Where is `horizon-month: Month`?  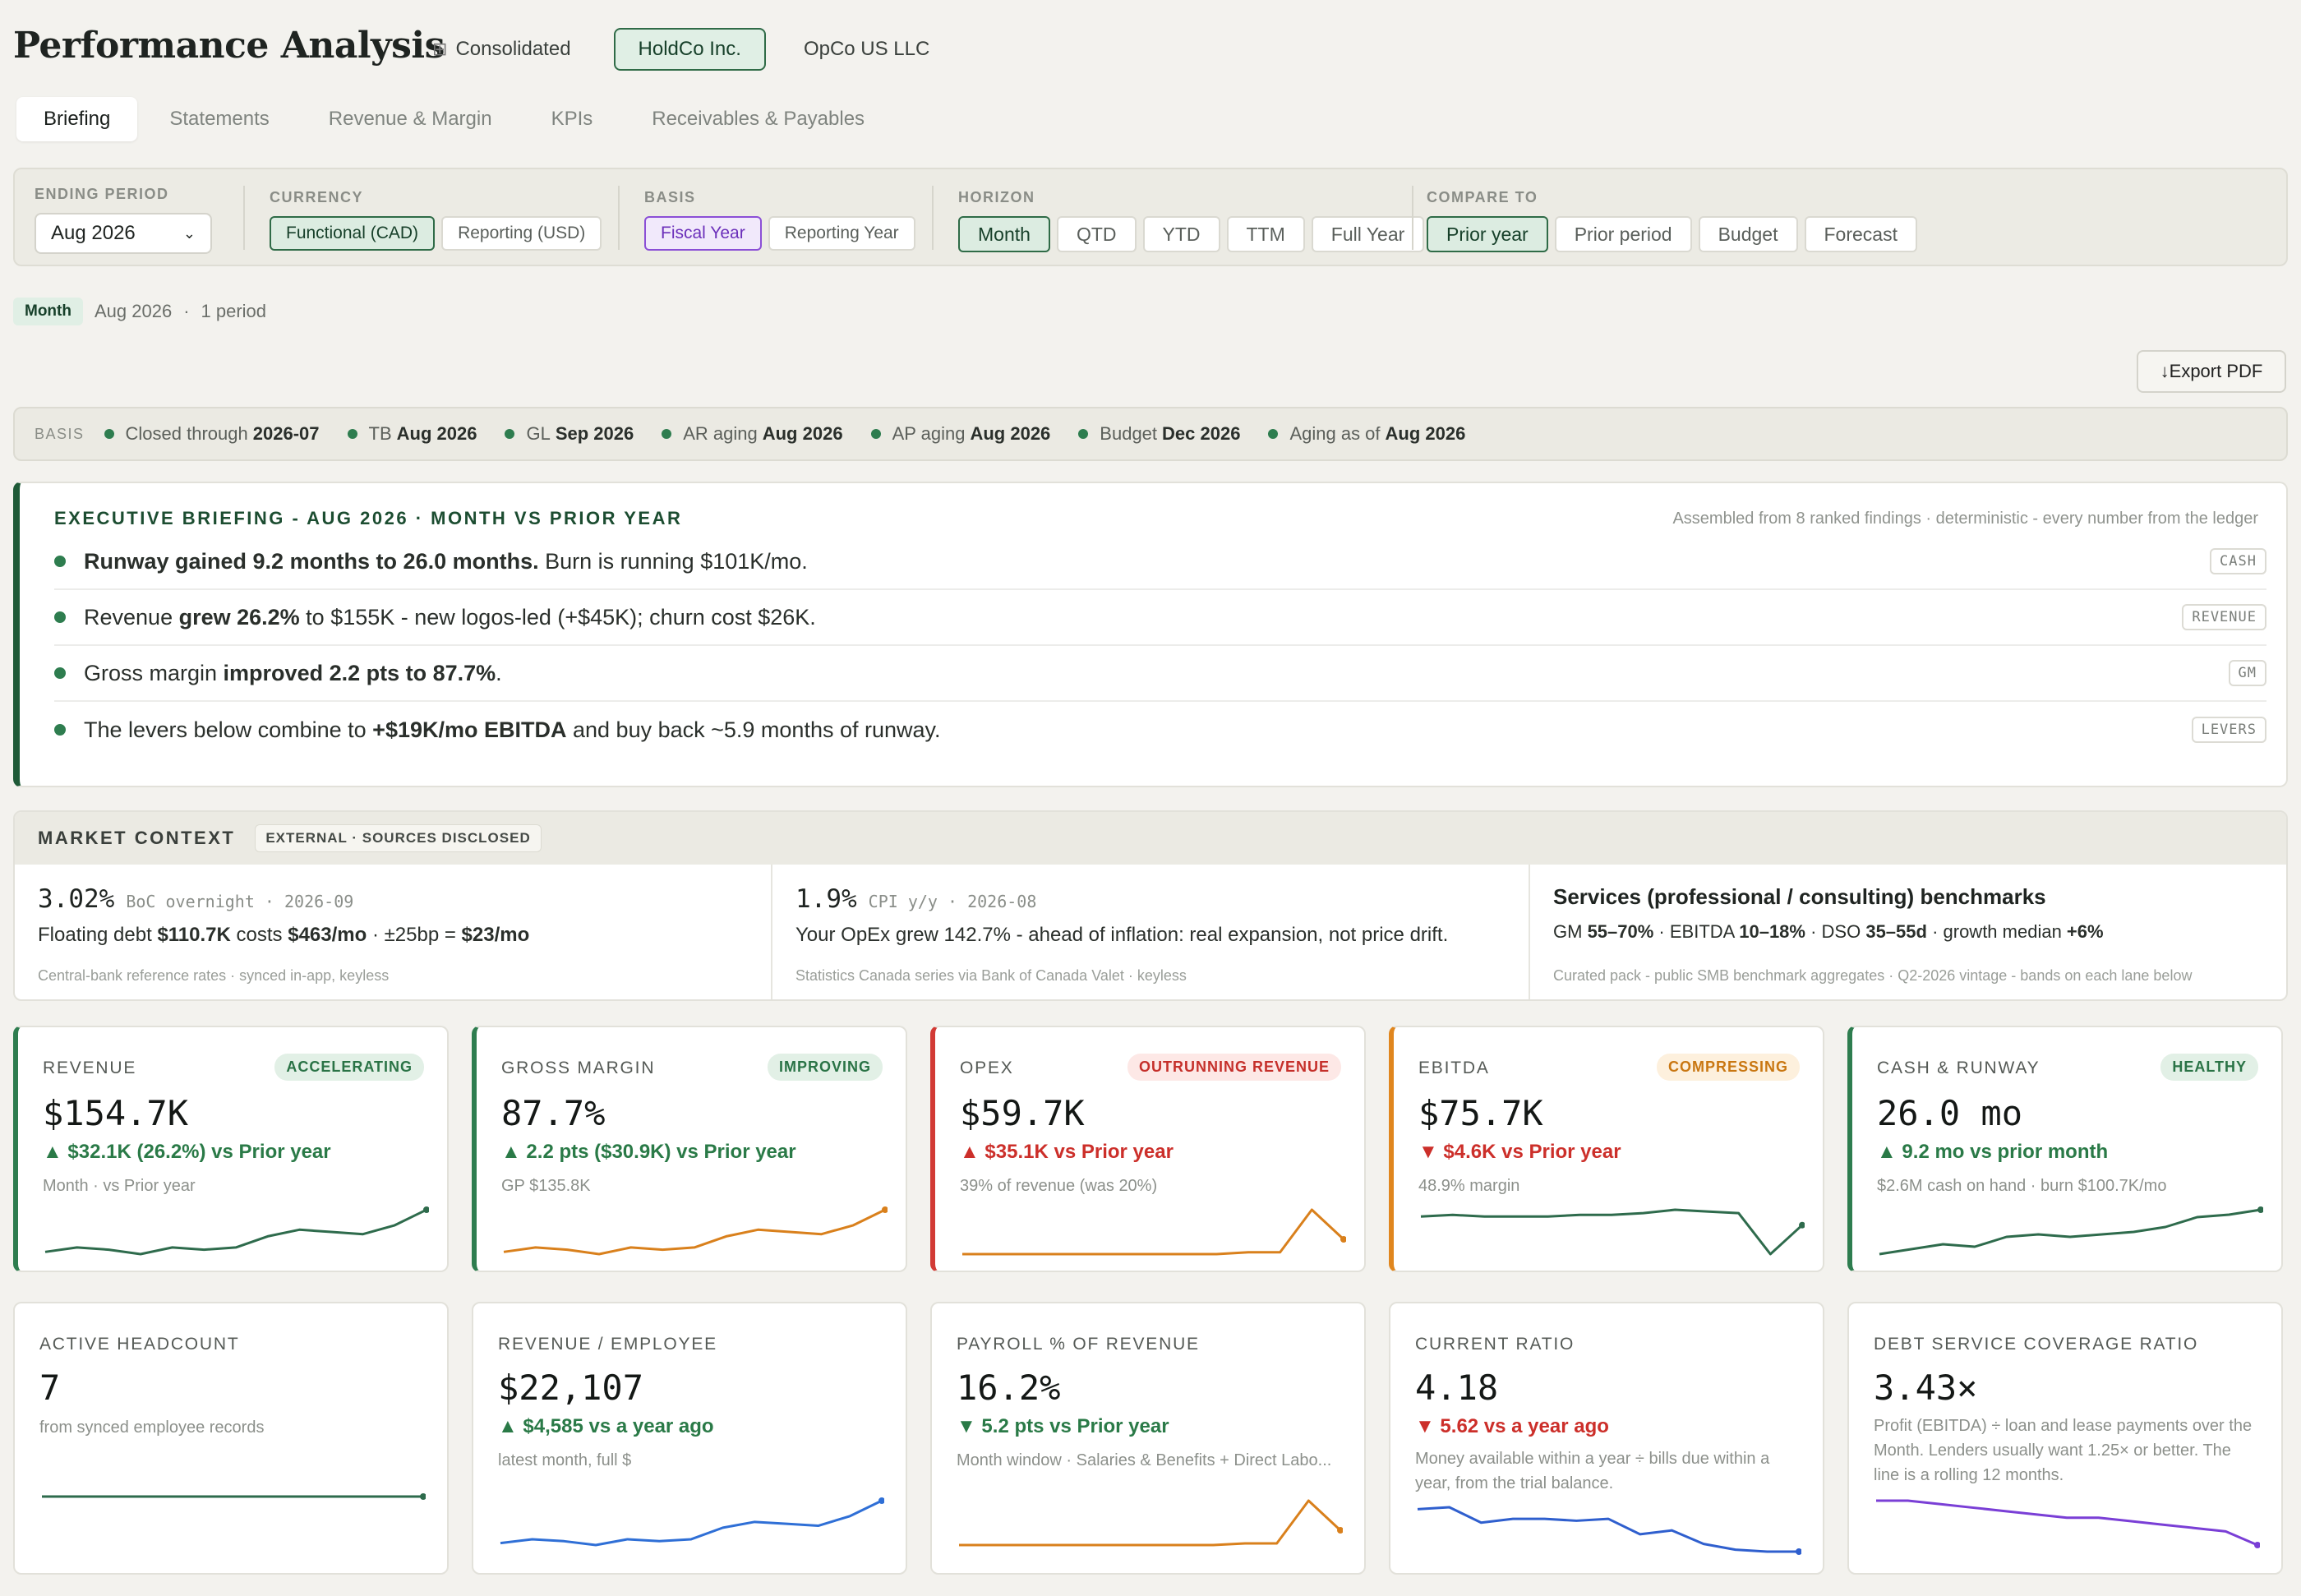 horizon-month: Month is located at coordinates (1004, 234).